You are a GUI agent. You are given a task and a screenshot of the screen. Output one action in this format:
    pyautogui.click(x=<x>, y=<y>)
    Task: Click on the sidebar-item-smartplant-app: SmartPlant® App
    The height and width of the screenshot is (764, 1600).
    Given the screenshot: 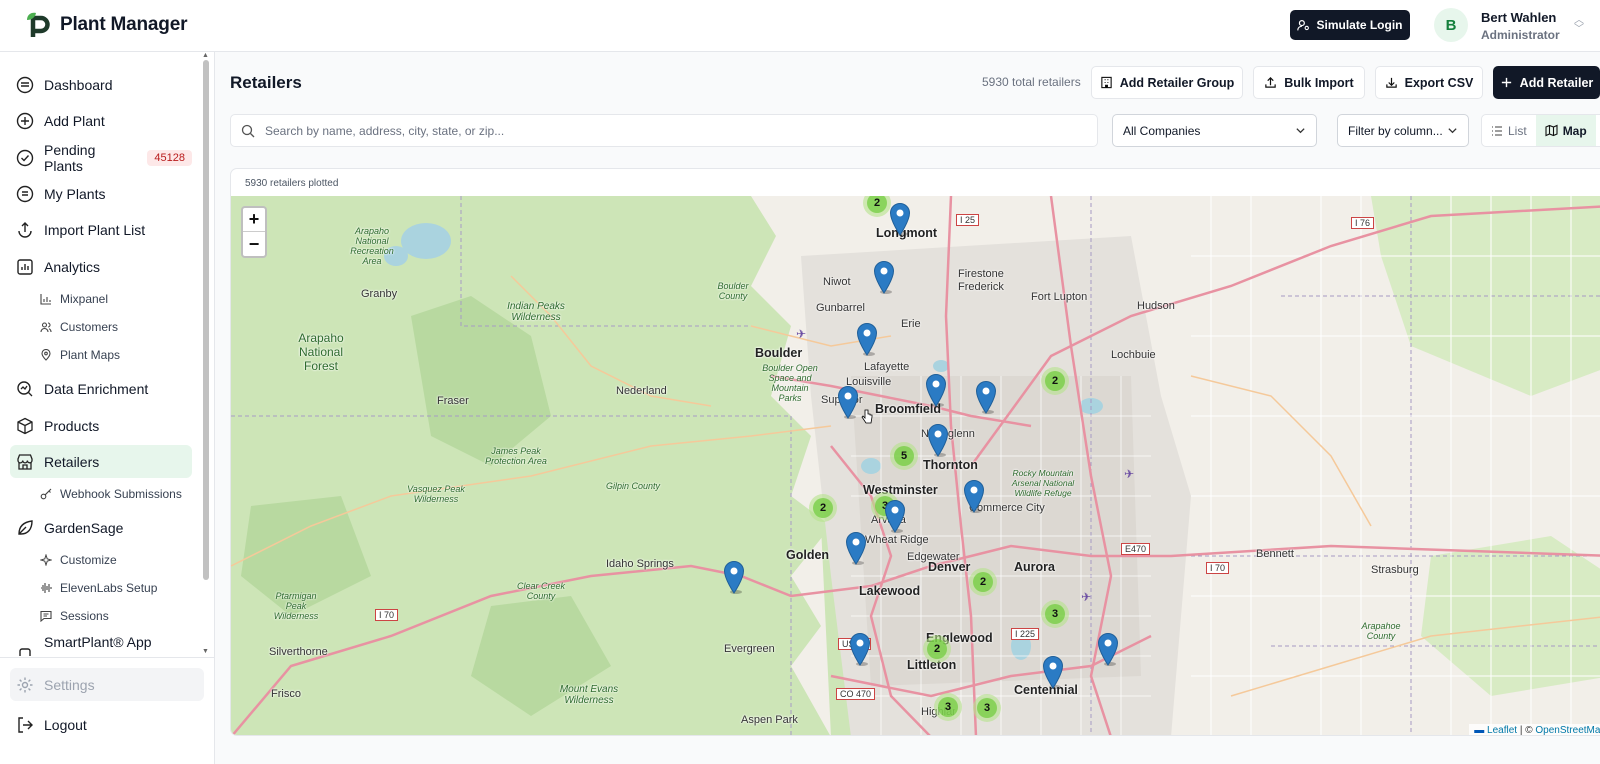 What is the action you would take?
    pyautogui.click(x=101, y=645)
    